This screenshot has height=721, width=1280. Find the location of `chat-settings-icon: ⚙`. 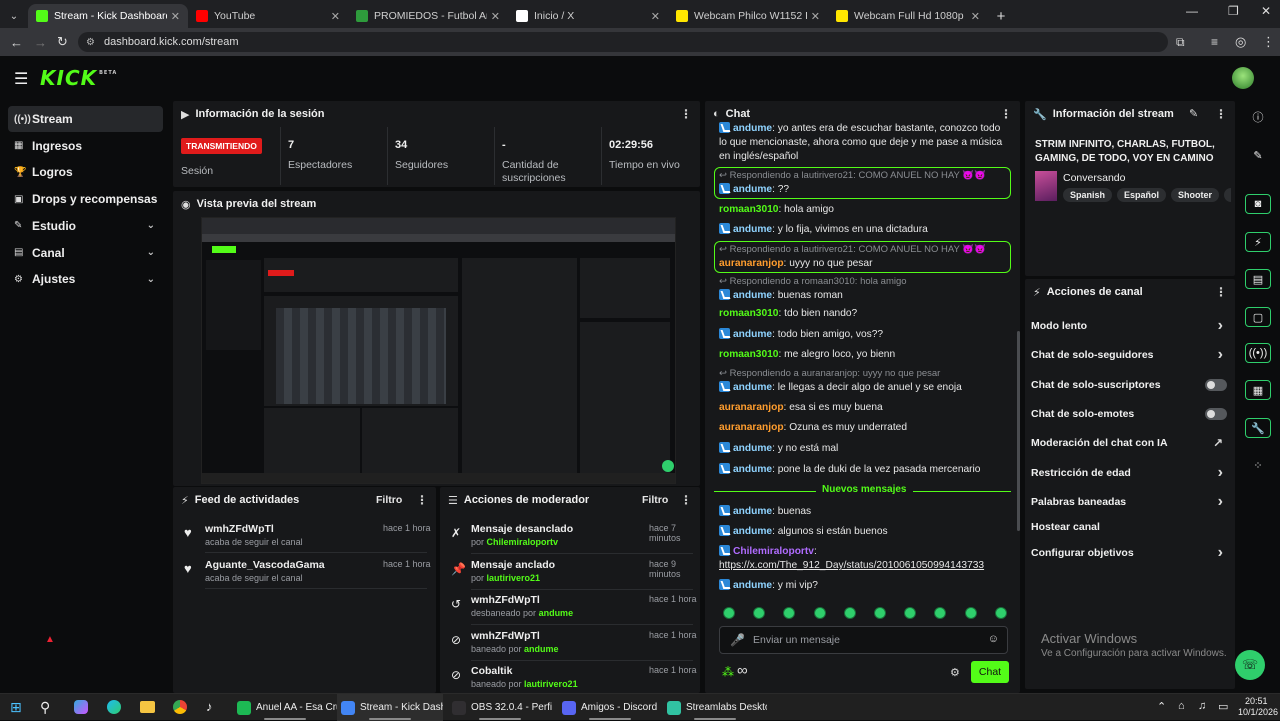

chat-settings-icon: ⚙ is located at coordinates (955, 672).